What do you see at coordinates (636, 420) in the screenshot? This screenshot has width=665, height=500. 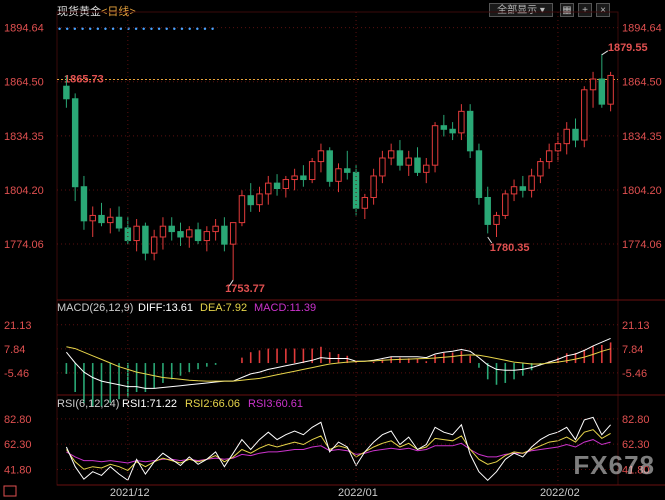 I see `rsi-y-tick-right: 82.80` at bounding box center [636, 420].